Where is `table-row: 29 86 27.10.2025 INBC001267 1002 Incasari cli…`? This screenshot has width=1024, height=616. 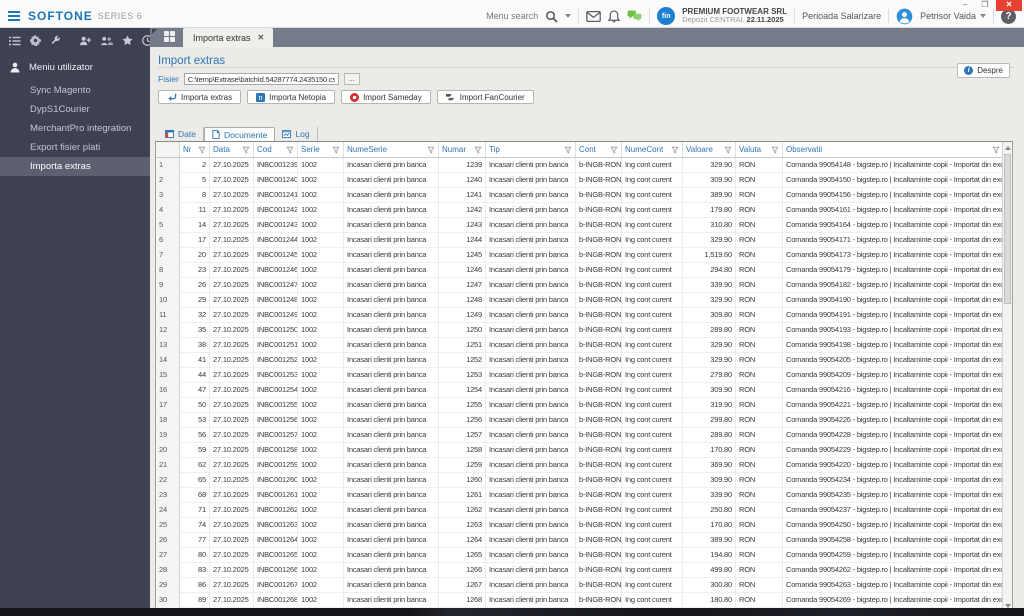
table-row: 29 86 27.10.2025 INBC001267 1002 Incasari cli… is located at coordinates (580, 585).